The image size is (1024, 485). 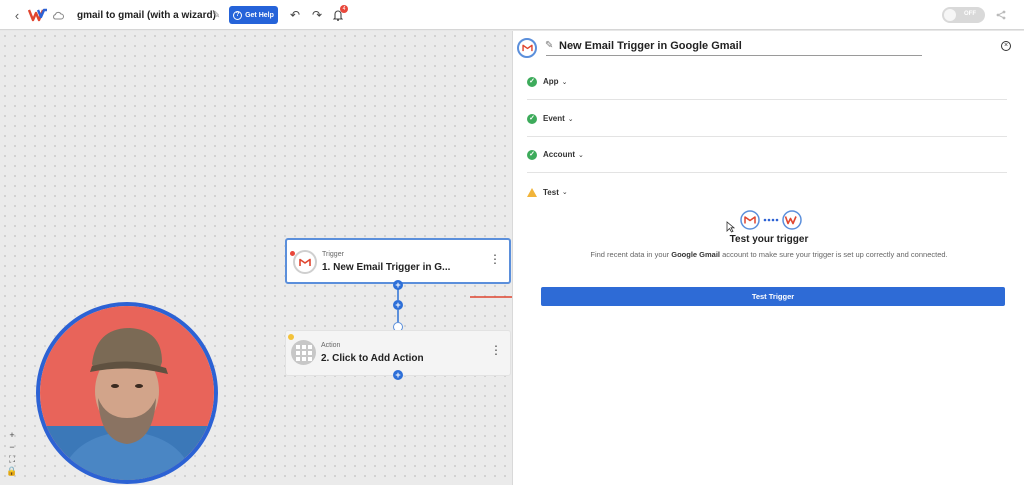 What do you see at coordinates (12, 453) in the screenshot?
I see `zoom-controls: + − ⛶ 🔒` at bounding box center [12, 453].